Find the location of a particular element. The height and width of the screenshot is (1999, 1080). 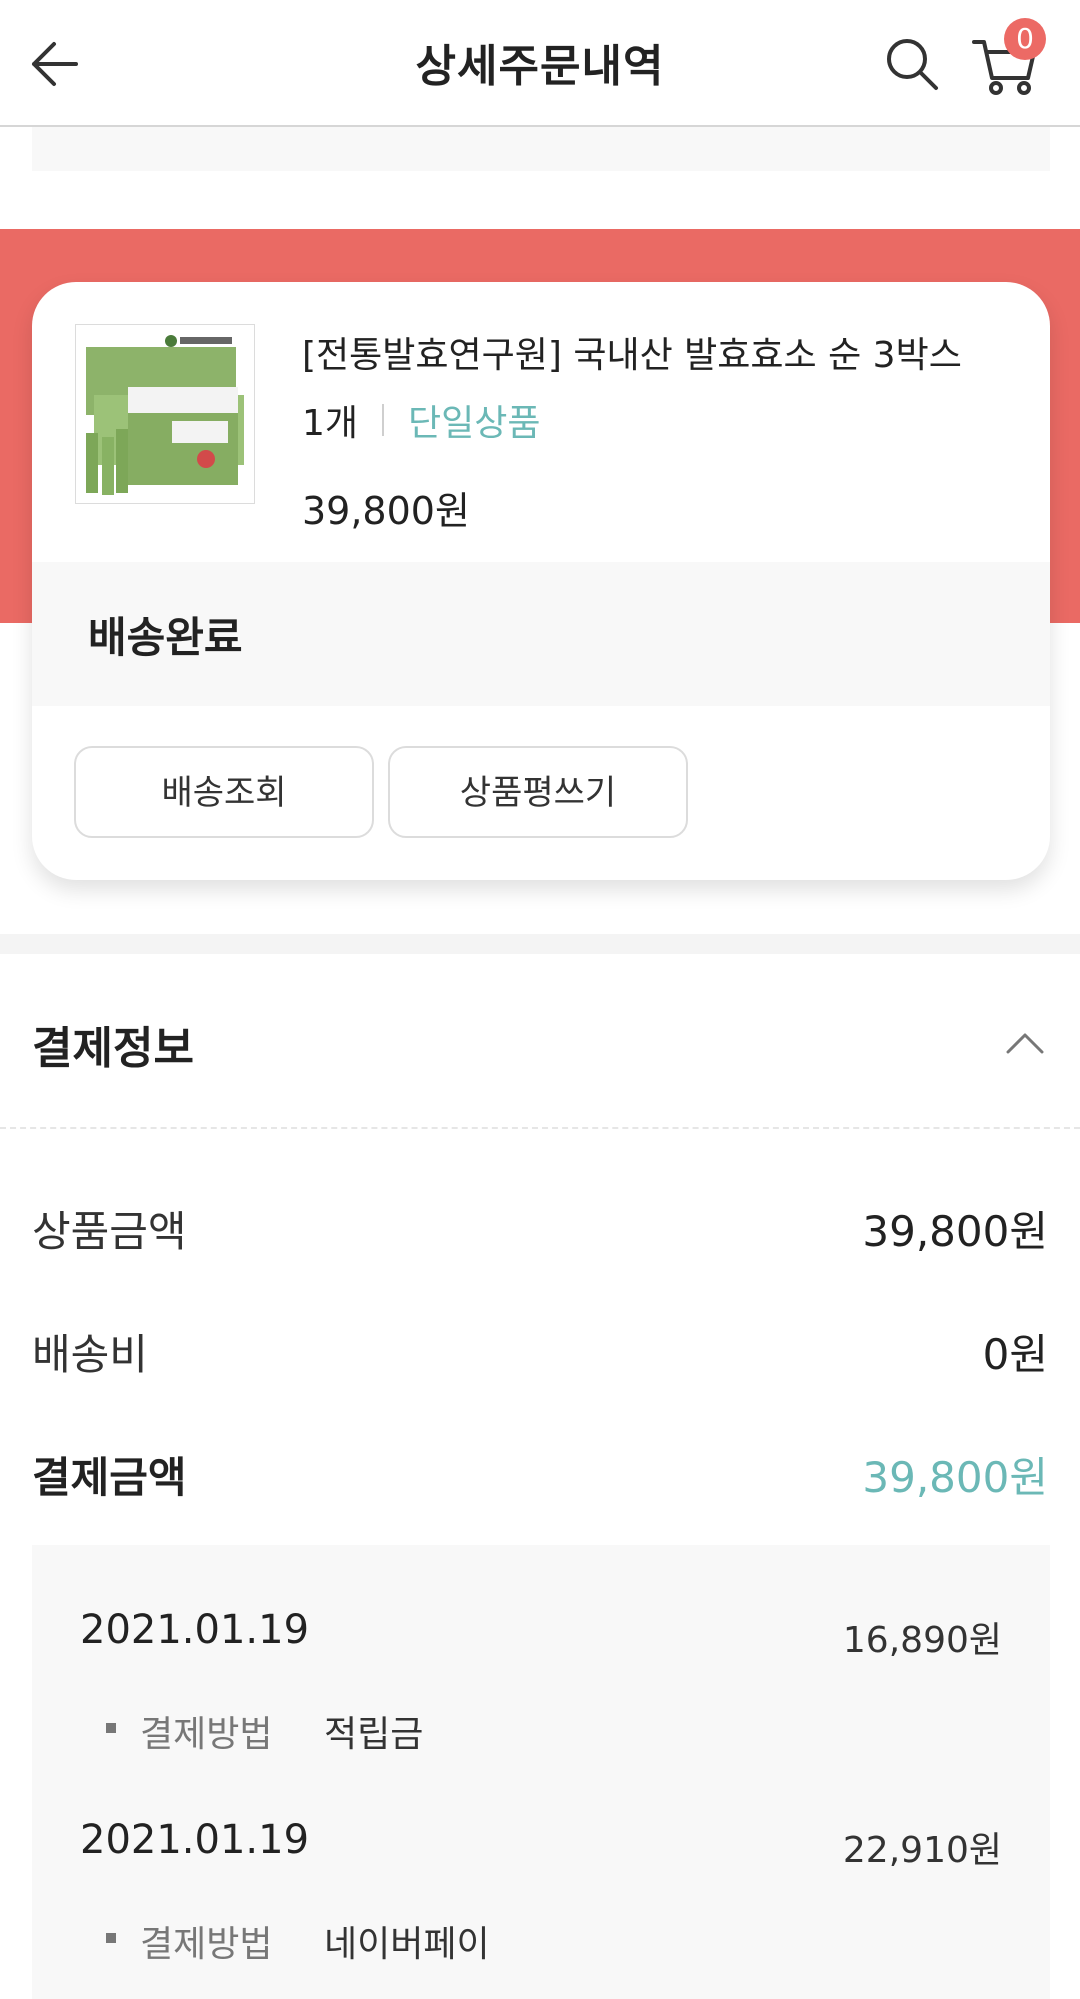

quantity-option-row: 1개 단일상품 is located at coordinates (421, 420).